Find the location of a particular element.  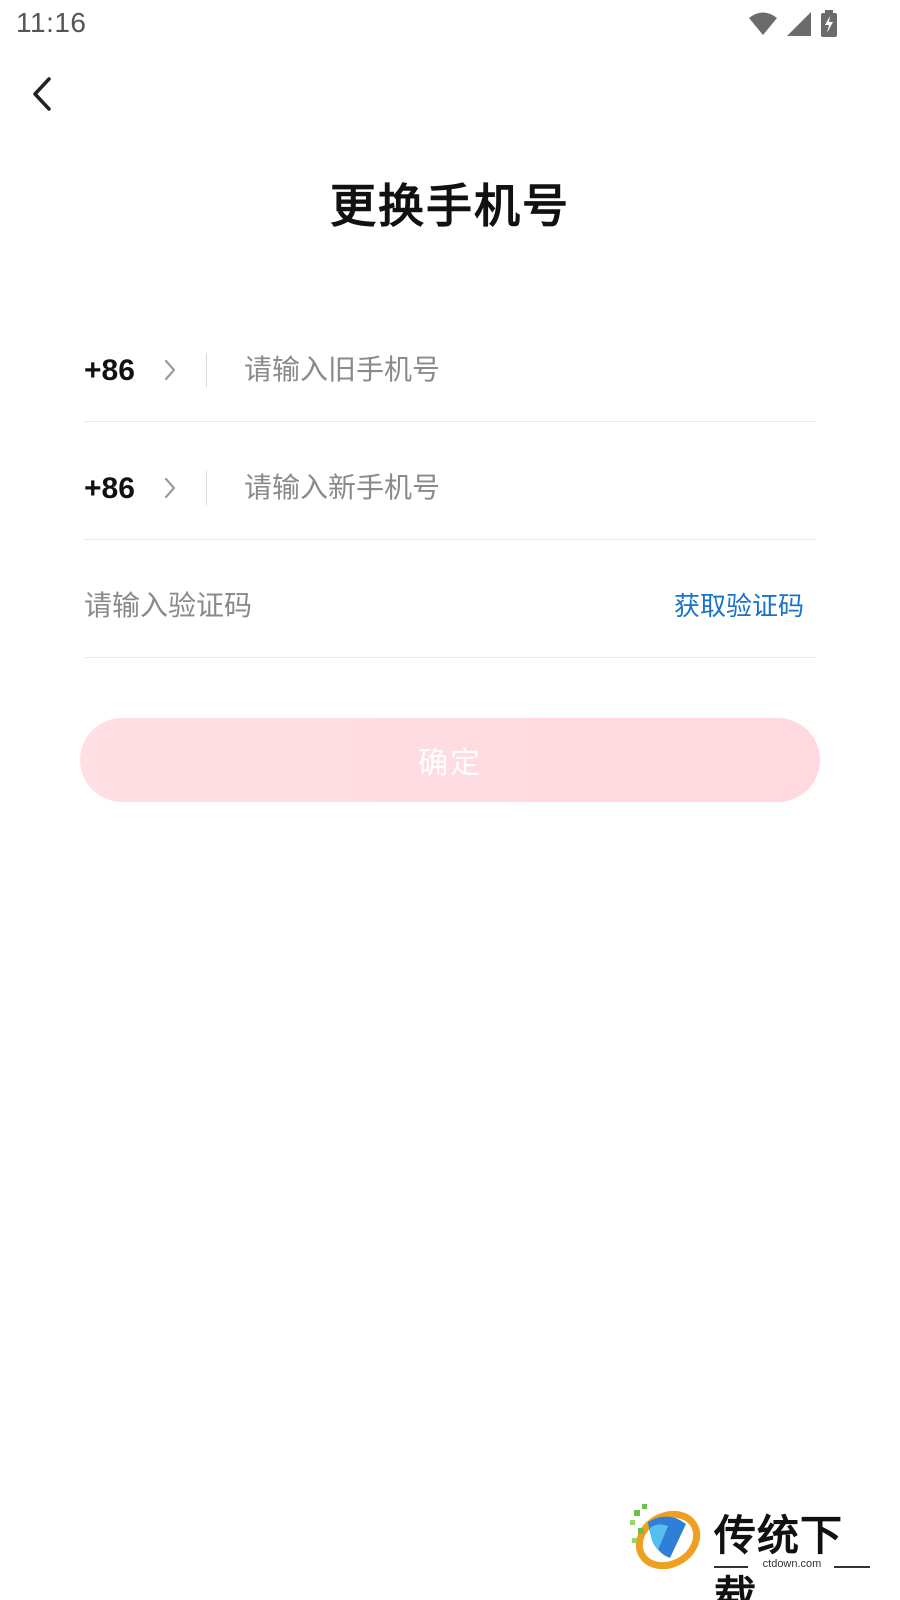

old-phone-input is located at coordinates (524, 369).